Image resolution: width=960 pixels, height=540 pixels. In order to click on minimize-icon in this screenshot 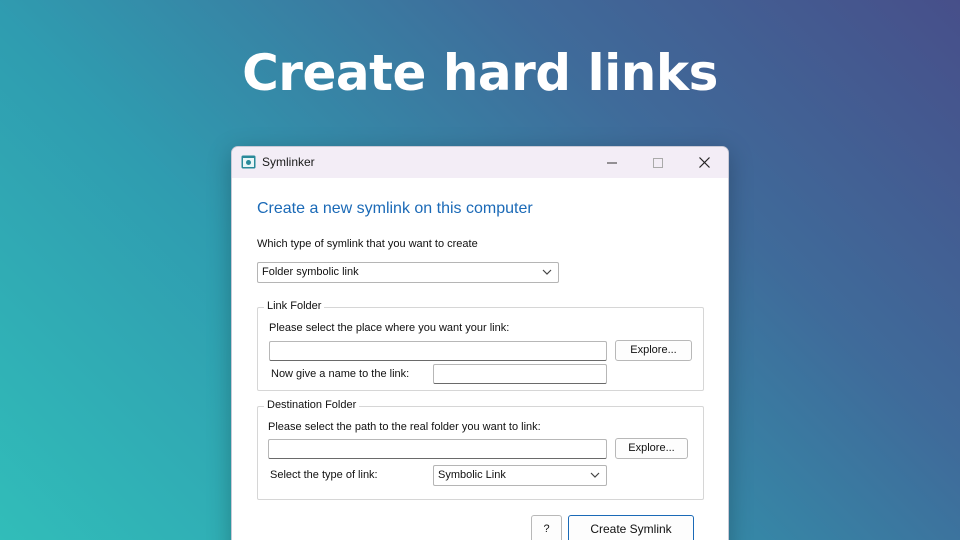, I will do `click(612, 162)`.